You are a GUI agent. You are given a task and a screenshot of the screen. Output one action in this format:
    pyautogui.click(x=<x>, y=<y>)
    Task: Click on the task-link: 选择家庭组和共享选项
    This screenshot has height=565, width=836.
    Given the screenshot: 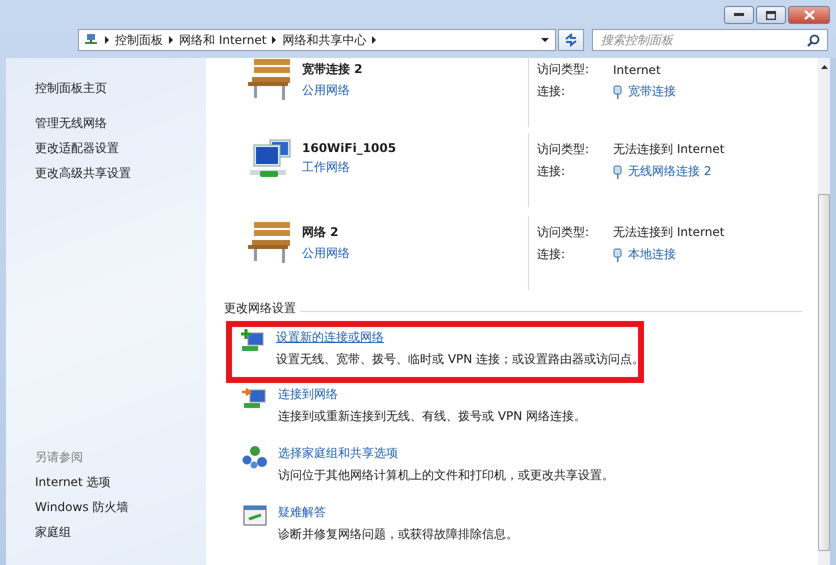 What is the action you would take?
    pyautogui.click(x=446, y=453)
    